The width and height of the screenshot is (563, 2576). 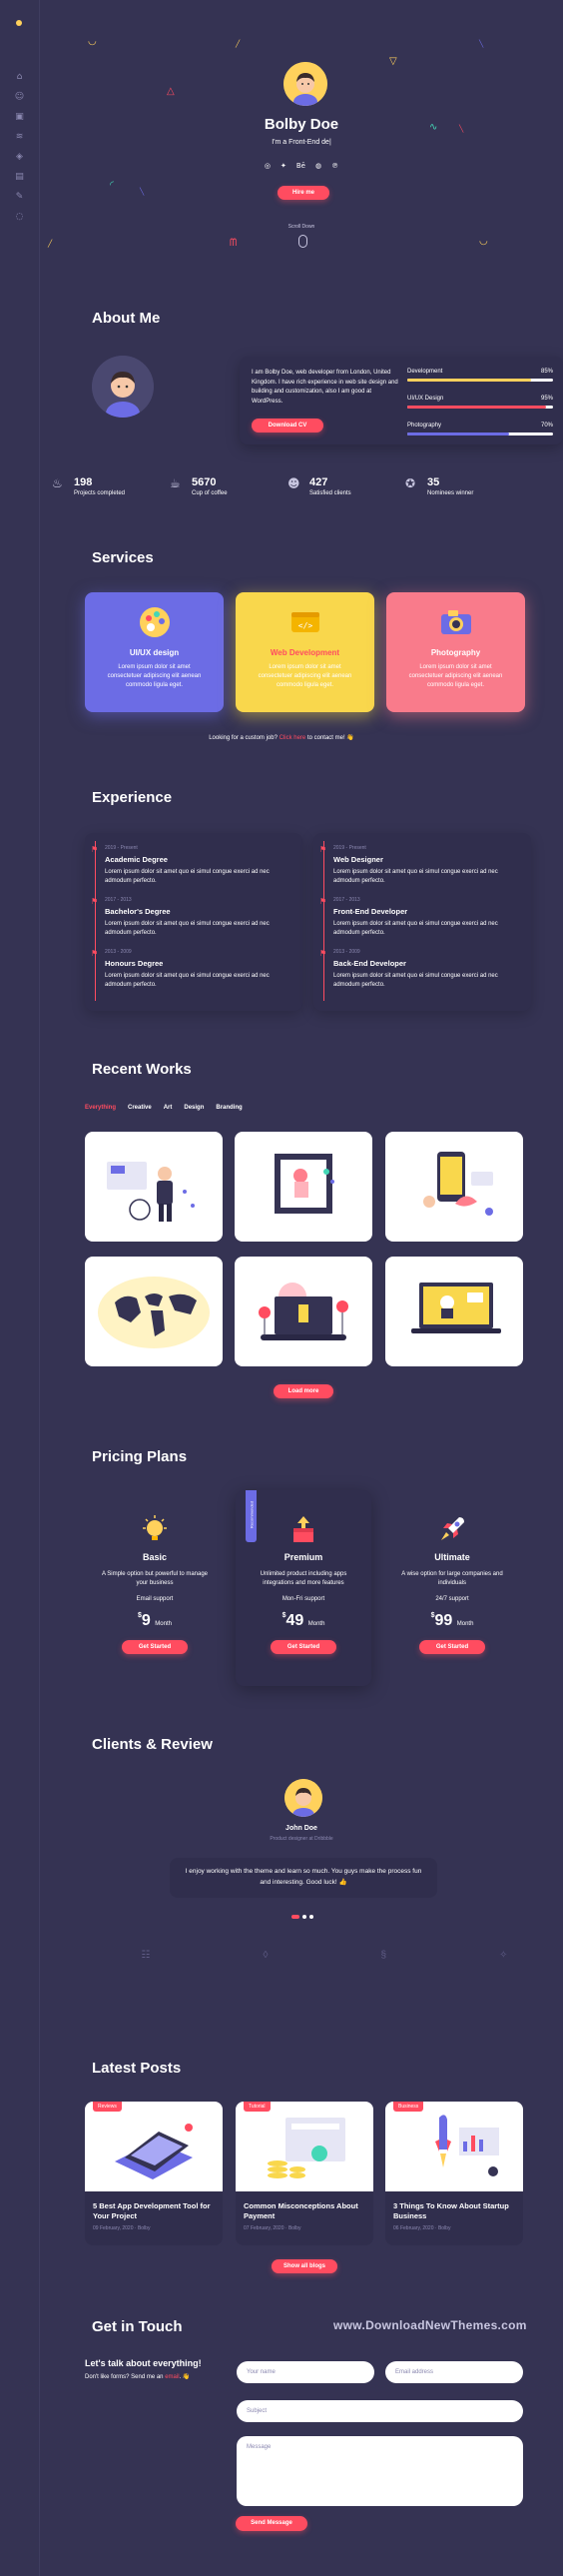 I want to click on skill-name: UI/UX Design, so click(x=425, y=399).